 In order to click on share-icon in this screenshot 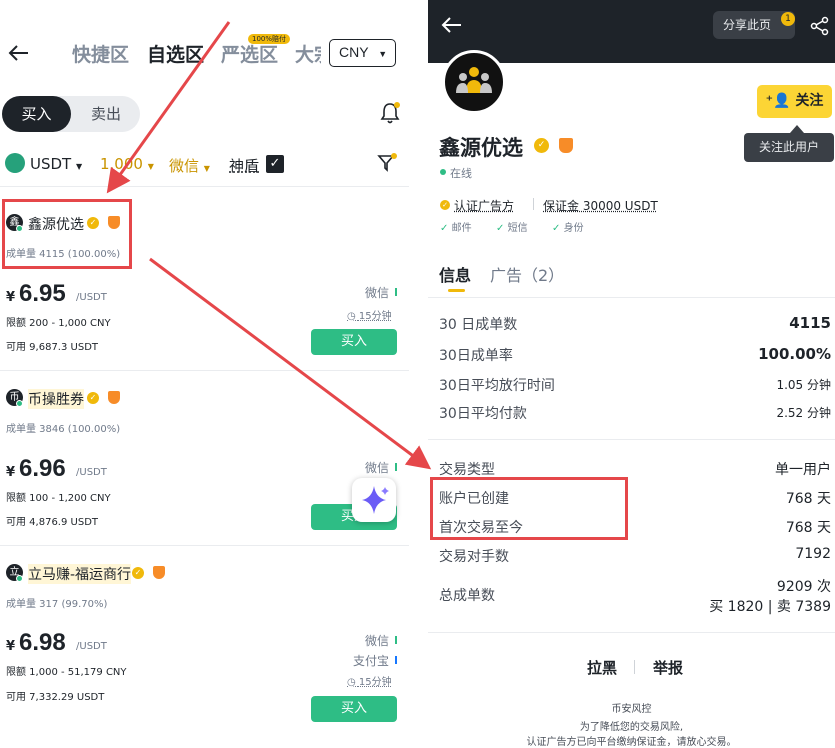, I will do `click(820, 26)`.